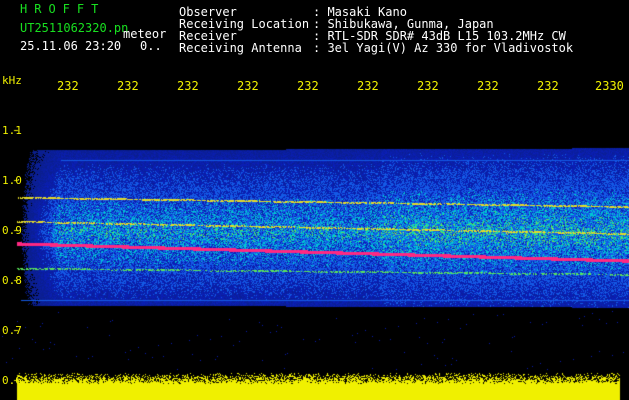  What do you see at coordinates (12, 380) in the screenshot?
I see `y-tick-label: 0.6` at bounding box center [12, 380].